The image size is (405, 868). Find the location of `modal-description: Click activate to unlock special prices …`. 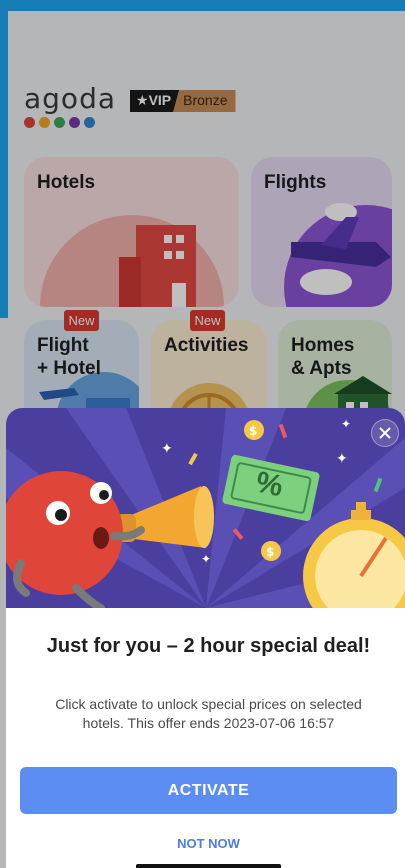

modal-description: Click activate to unlock special prices … is located at coordinates (208, 713).